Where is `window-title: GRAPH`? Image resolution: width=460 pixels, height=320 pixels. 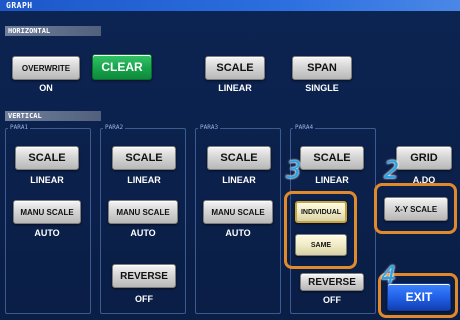
window-title: GRAPH is located at coordinates (19, 5).